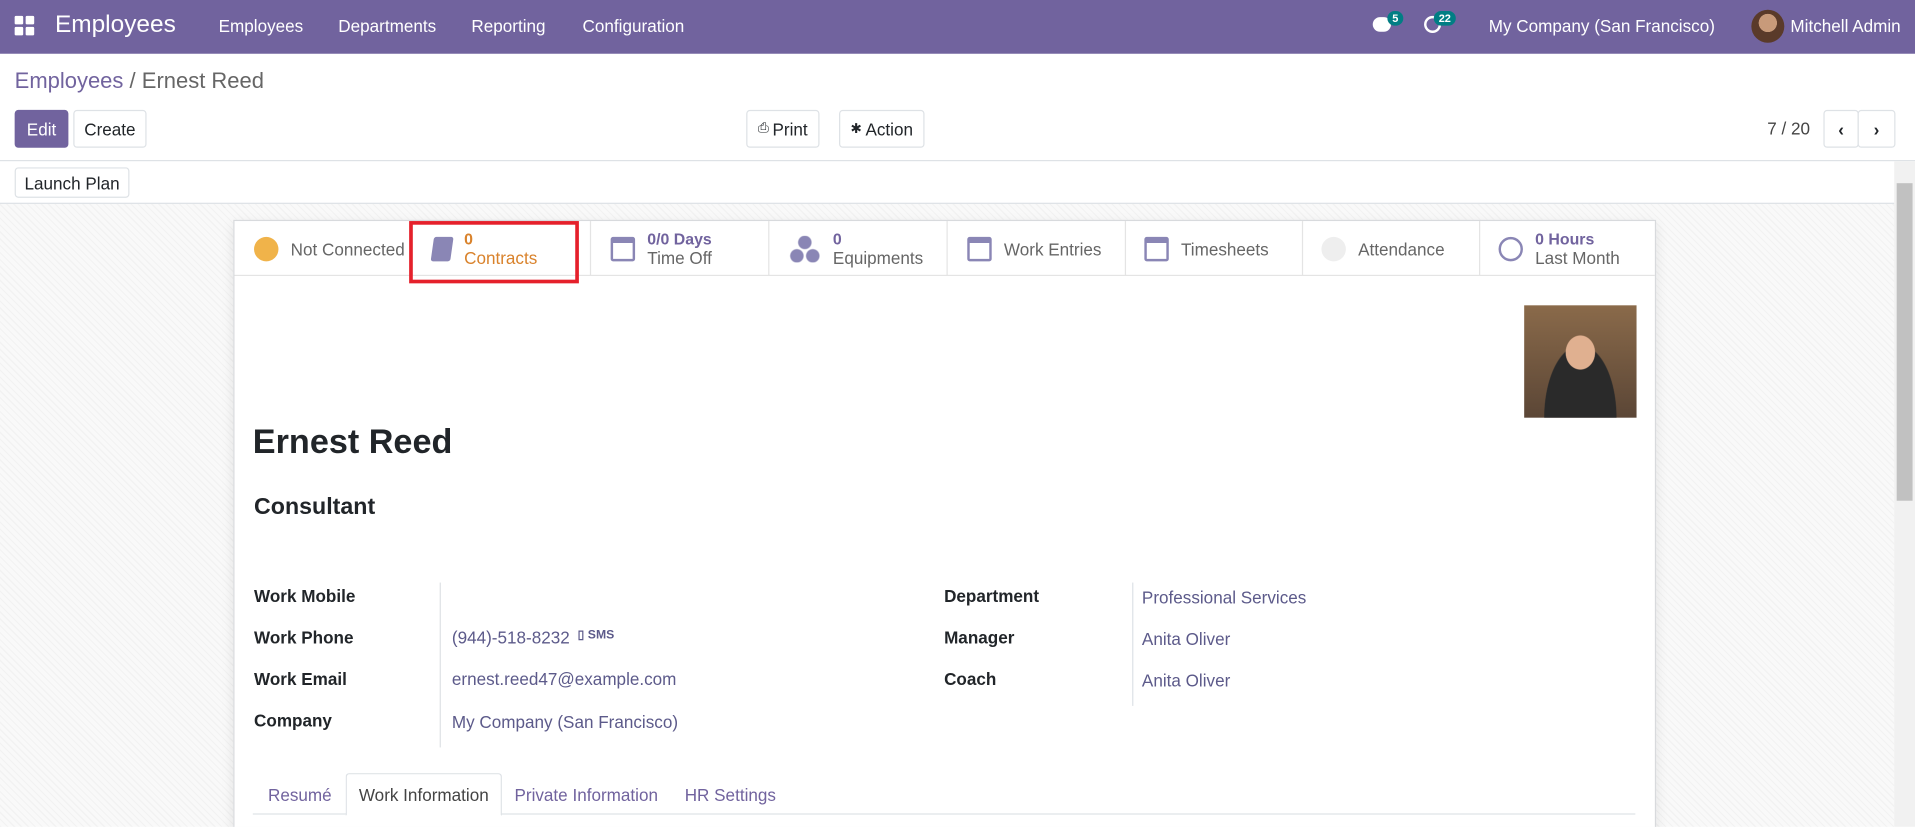 Image resolution: width=1915 pixels, height=827 pixels. I want to click on tab-work-information: Work Information, so click(423, 794).